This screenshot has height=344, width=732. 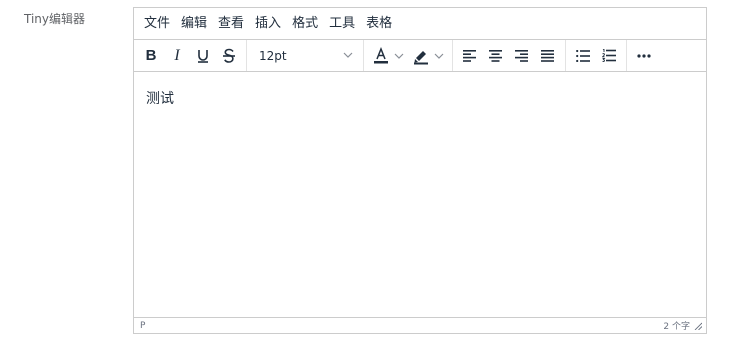 What do you see at coordinates (231, 24) in the screenshot?
I see `menu-view: 查看` at bounding box center [231, 24].